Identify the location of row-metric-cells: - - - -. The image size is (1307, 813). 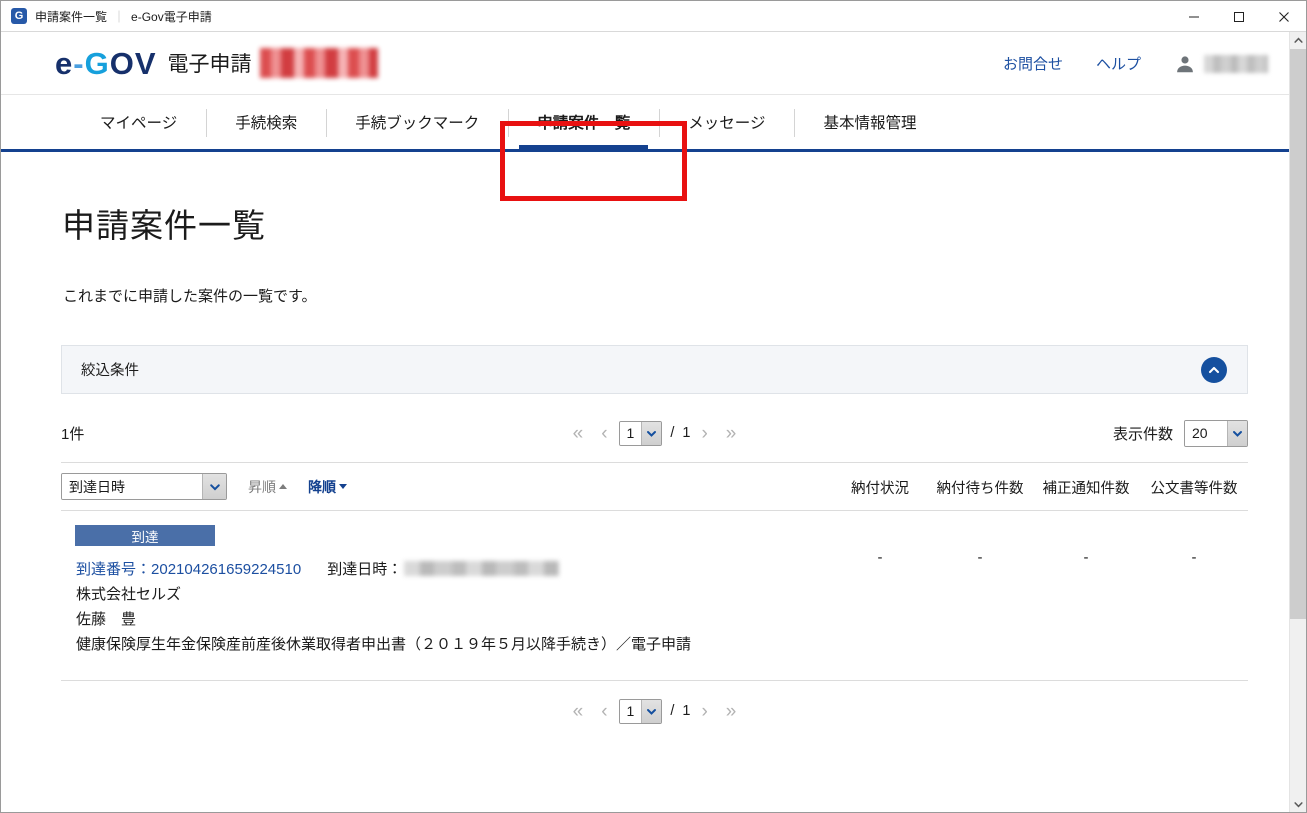
(1040, 557).